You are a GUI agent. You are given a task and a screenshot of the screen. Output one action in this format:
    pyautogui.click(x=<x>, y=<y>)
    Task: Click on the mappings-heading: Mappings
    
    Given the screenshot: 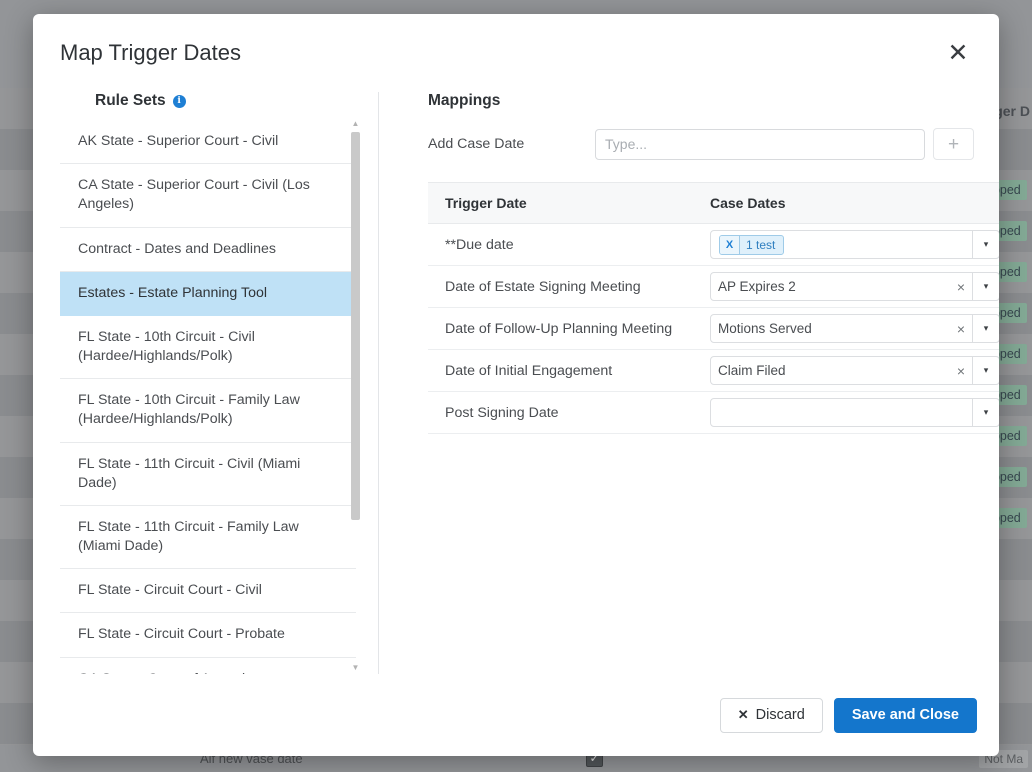 What is the action you would take?
    pyautogui.click(x=464, y=100)
    